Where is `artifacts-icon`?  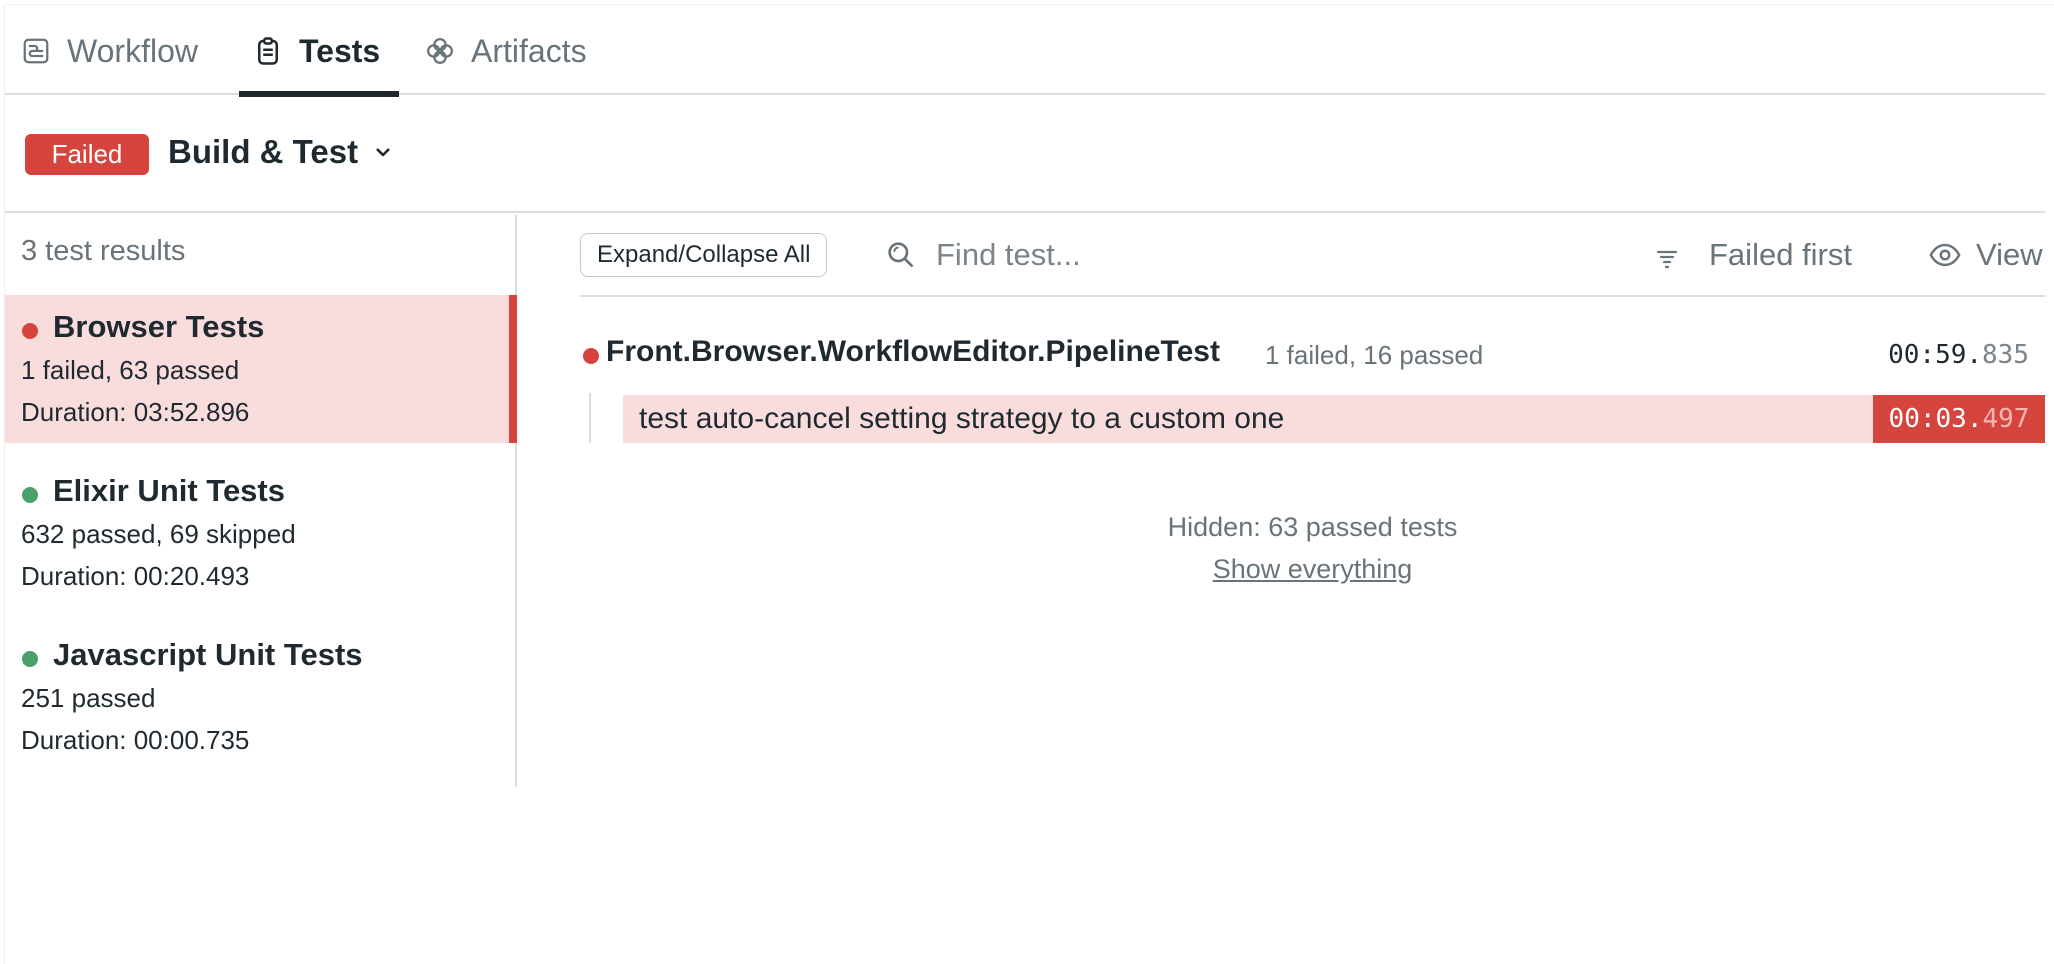 artifacts-icon is located at coordinates (440, 51).